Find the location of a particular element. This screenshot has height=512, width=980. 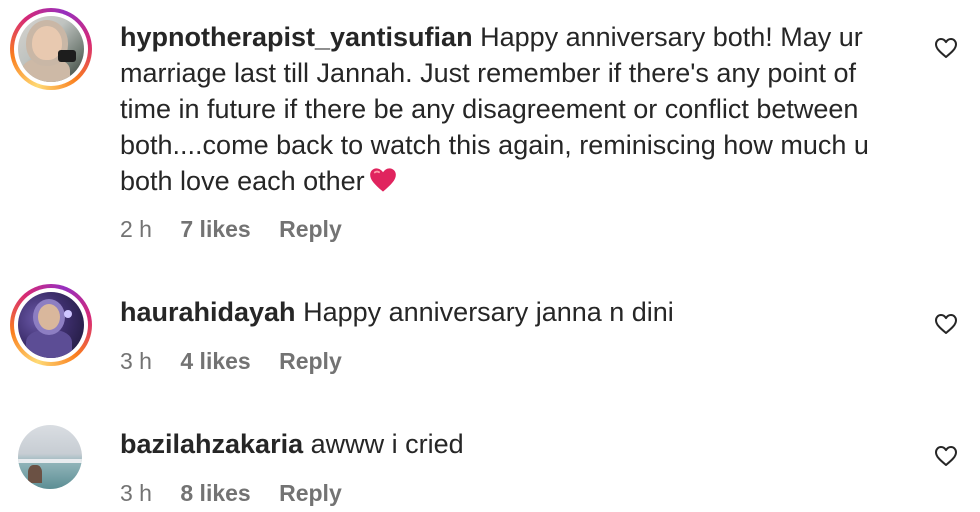

red-heart-emoji-icon is located at coordinates (382, 180).